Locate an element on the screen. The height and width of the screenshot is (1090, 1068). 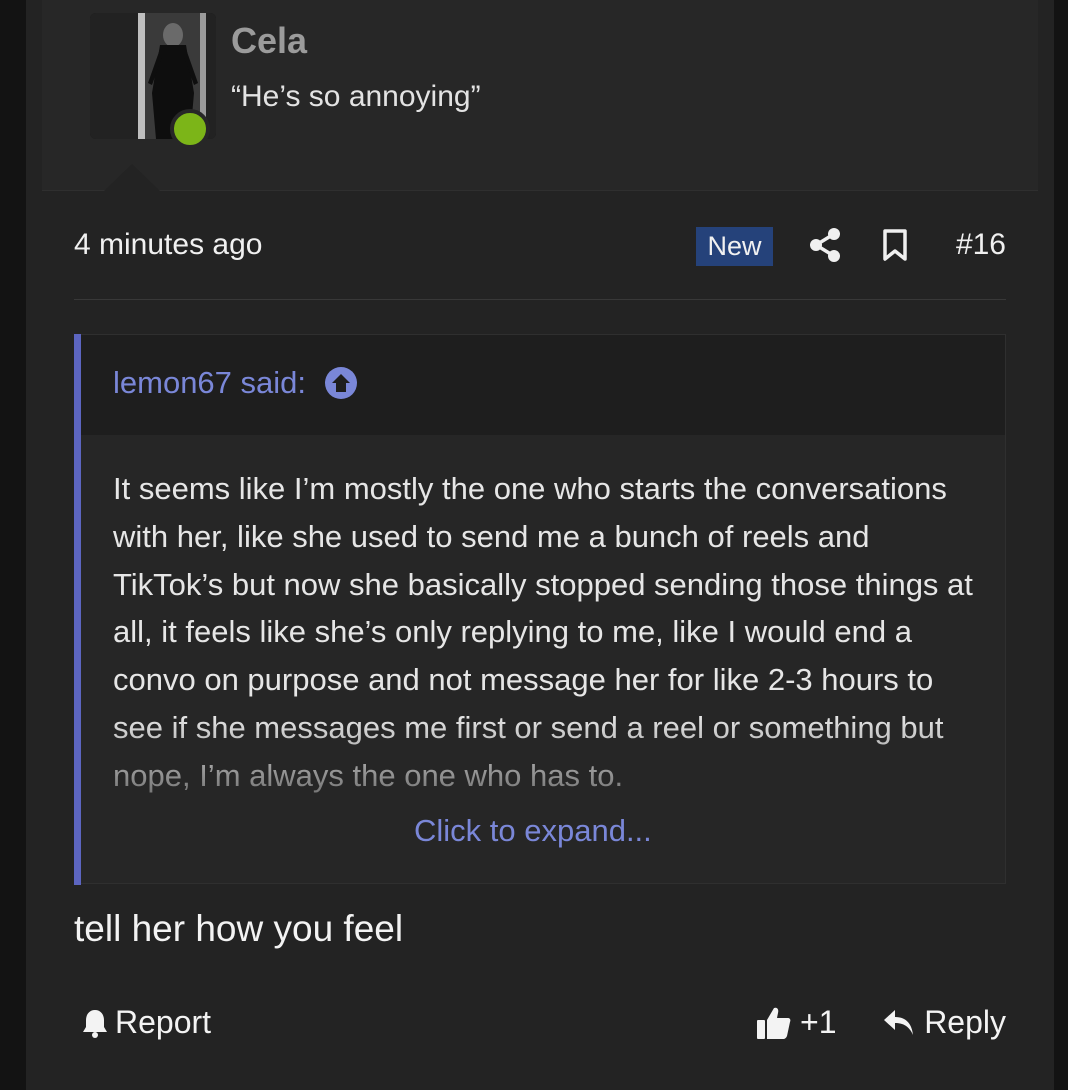
like-label: +1 is located at coordinates (818, 1022).